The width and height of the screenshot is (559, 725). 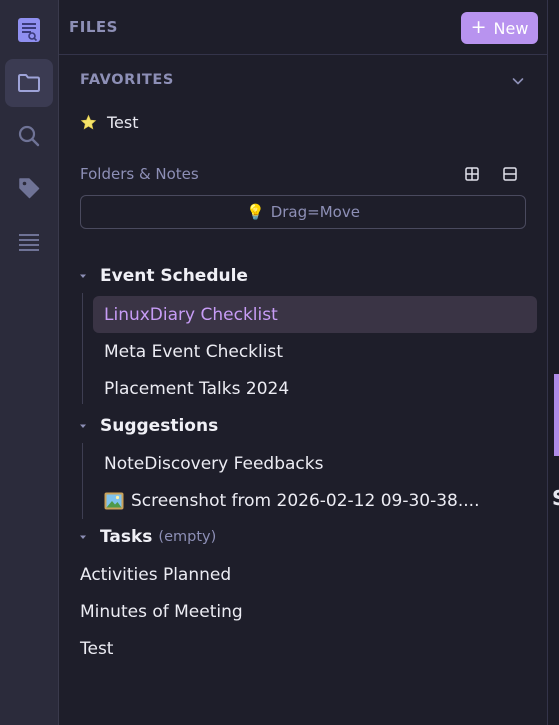 What do you see at coordinates (315, 388) in the screenshot?
I see `note-placement-talks-2024: Placement Talks 2024` at bounding box center [315, 388].